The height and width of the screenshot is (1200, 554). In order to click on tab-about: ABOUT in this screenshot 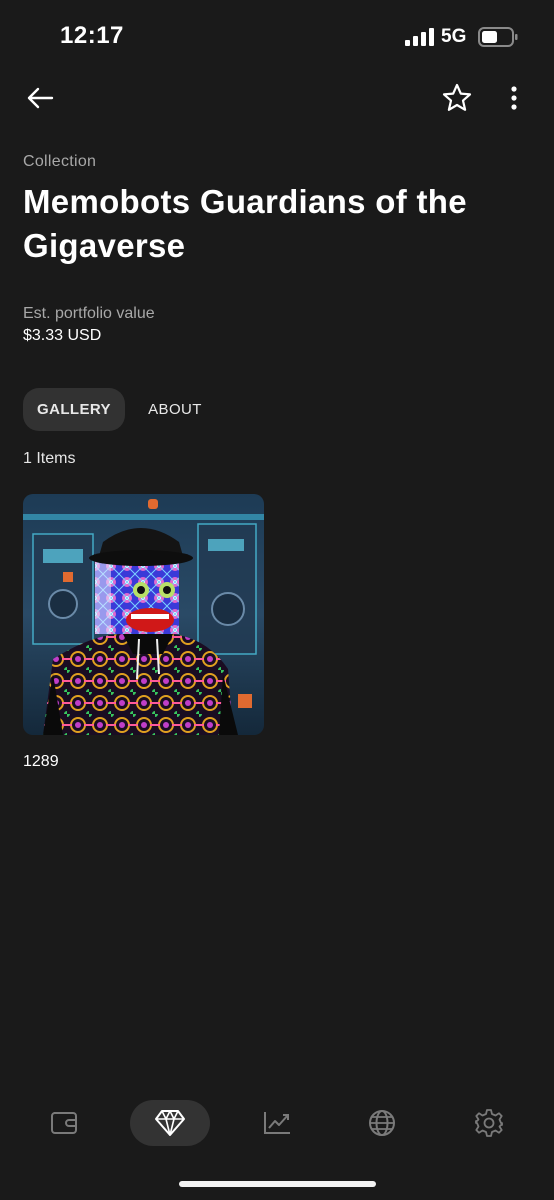, I will do `click(175, 409)`.